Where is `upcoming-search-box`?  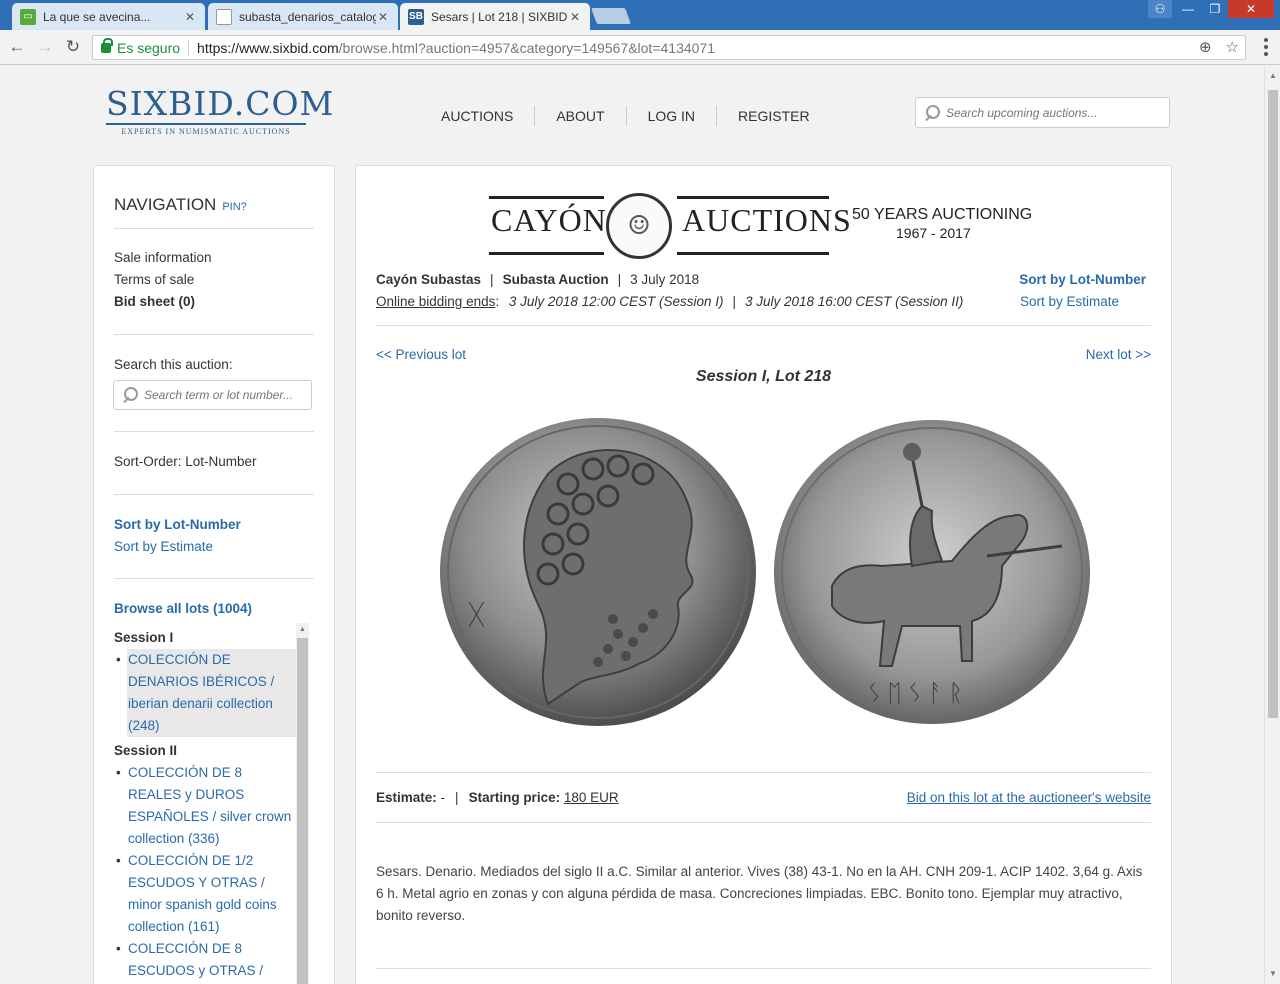 upcoming-search-box is located at coordinates (1042, 112).